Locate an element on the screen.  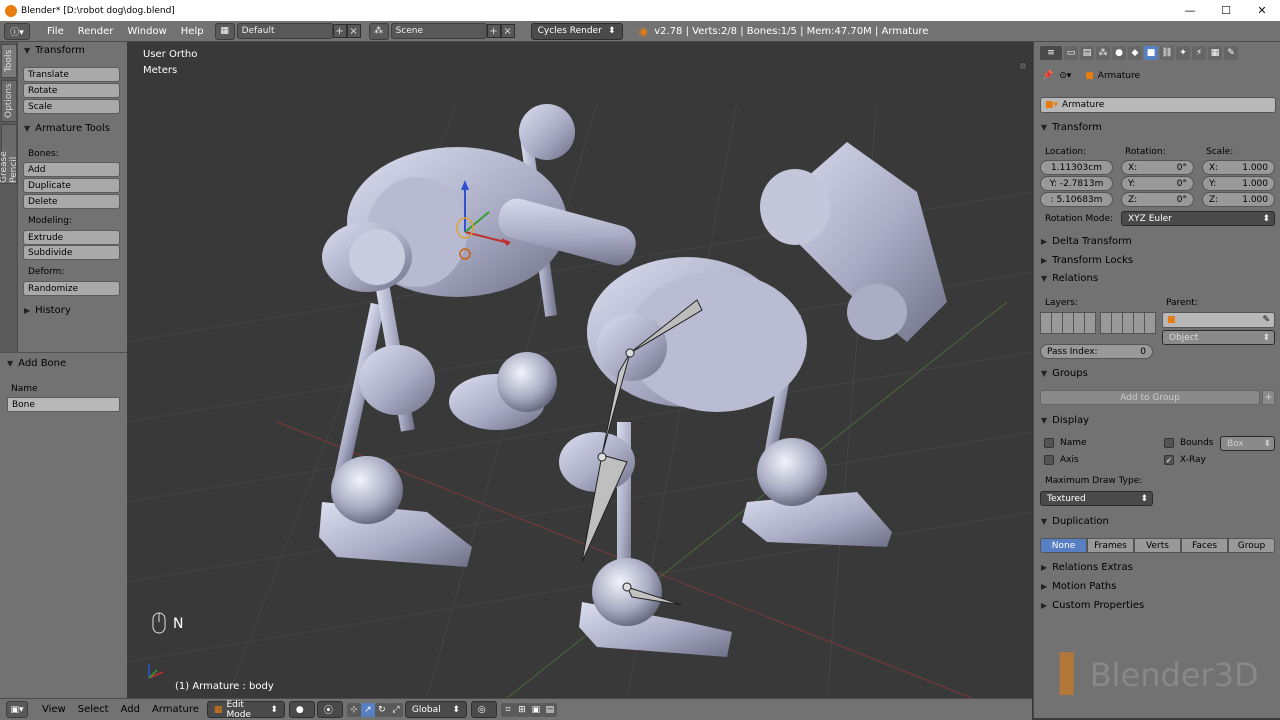
menu-select: Select is located at coordinates (93, 709).